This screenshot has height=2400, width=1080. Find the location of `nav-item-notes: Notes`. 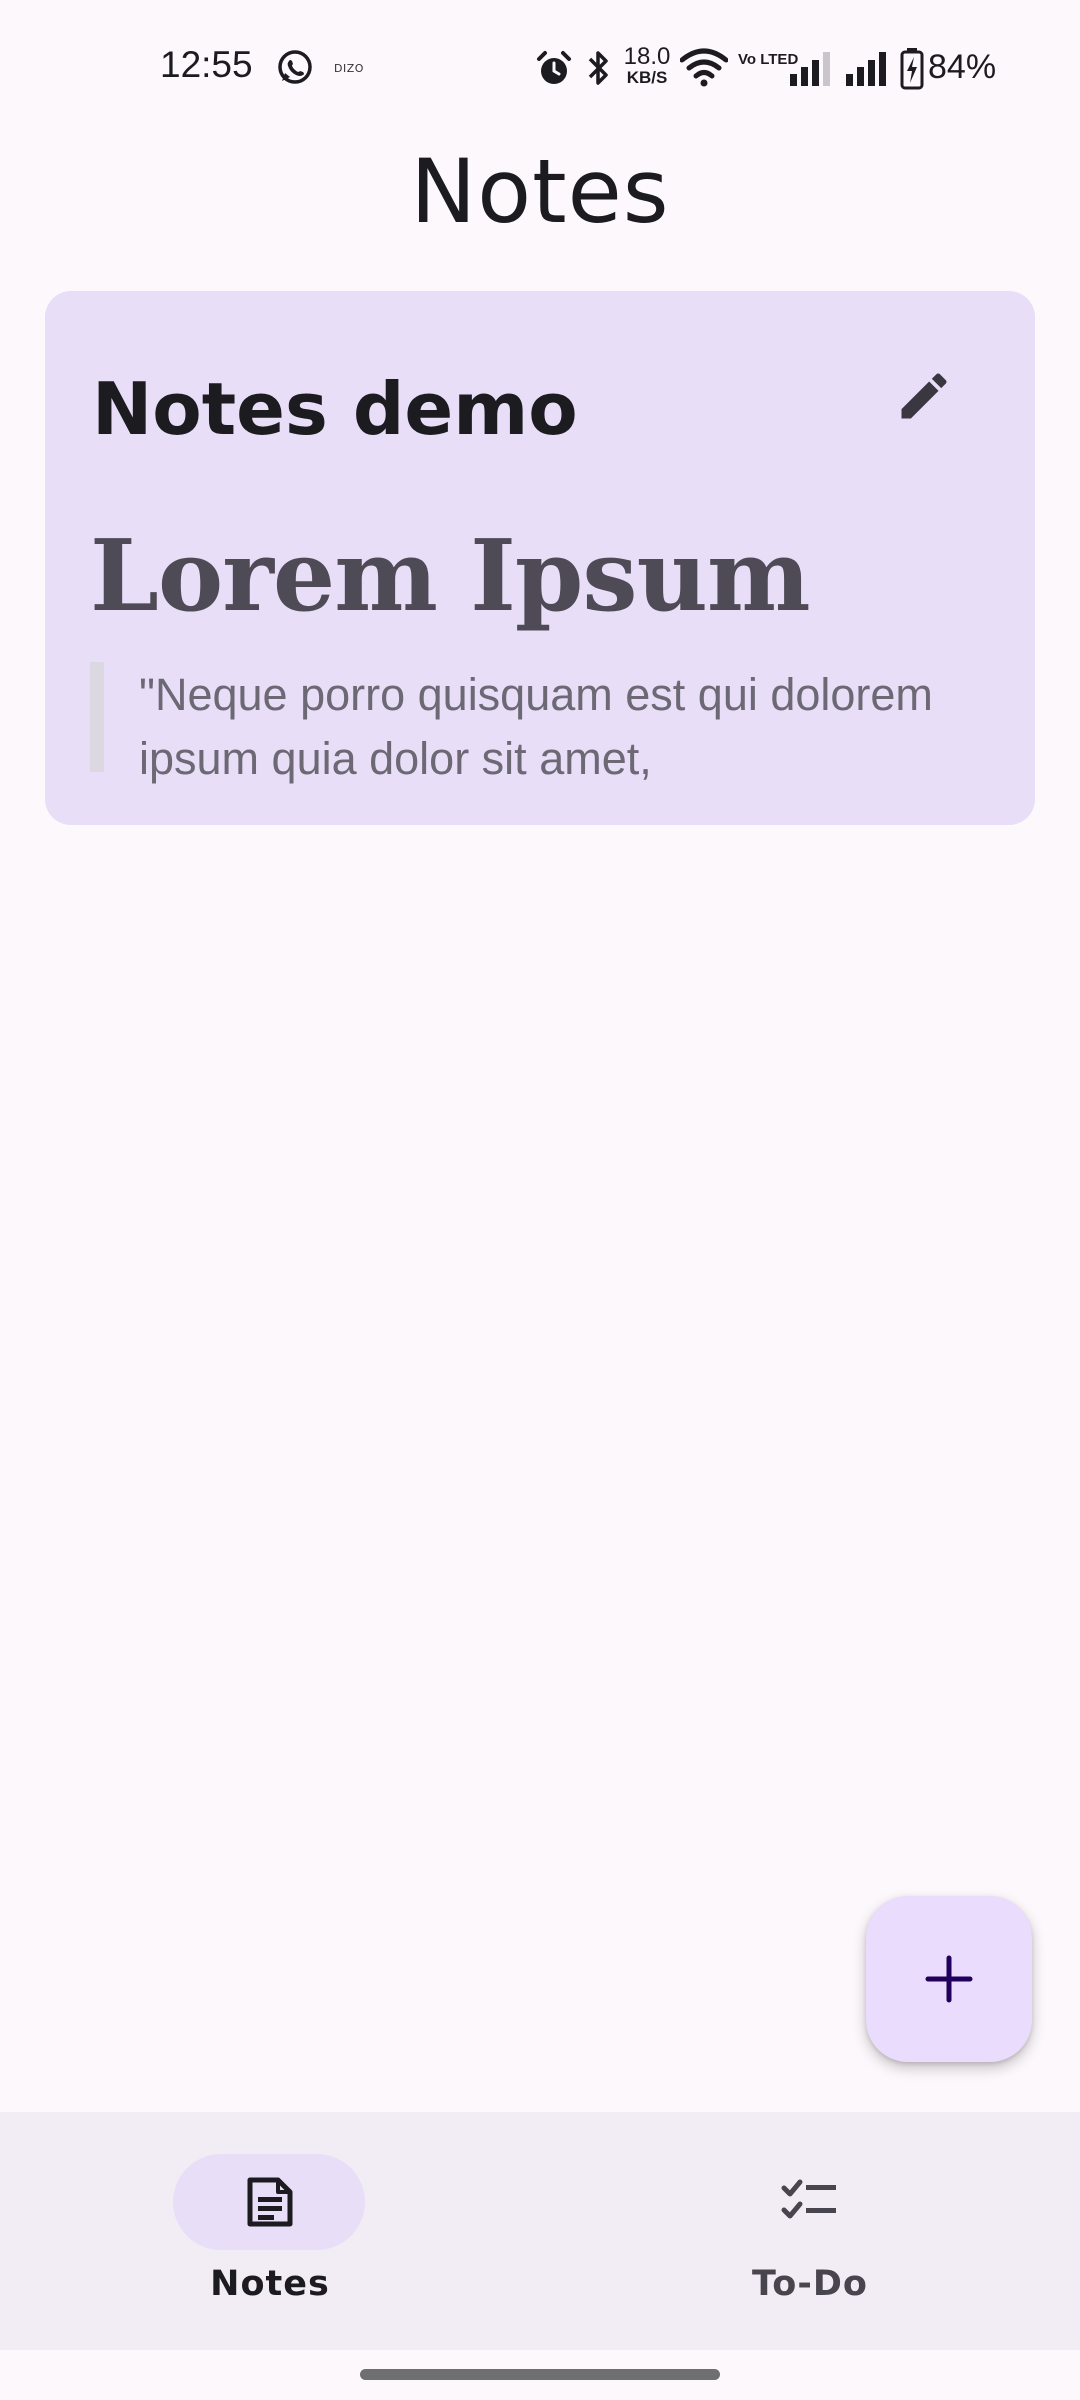

nav-item-notes: Notes is located at coordinates (270, 2231).